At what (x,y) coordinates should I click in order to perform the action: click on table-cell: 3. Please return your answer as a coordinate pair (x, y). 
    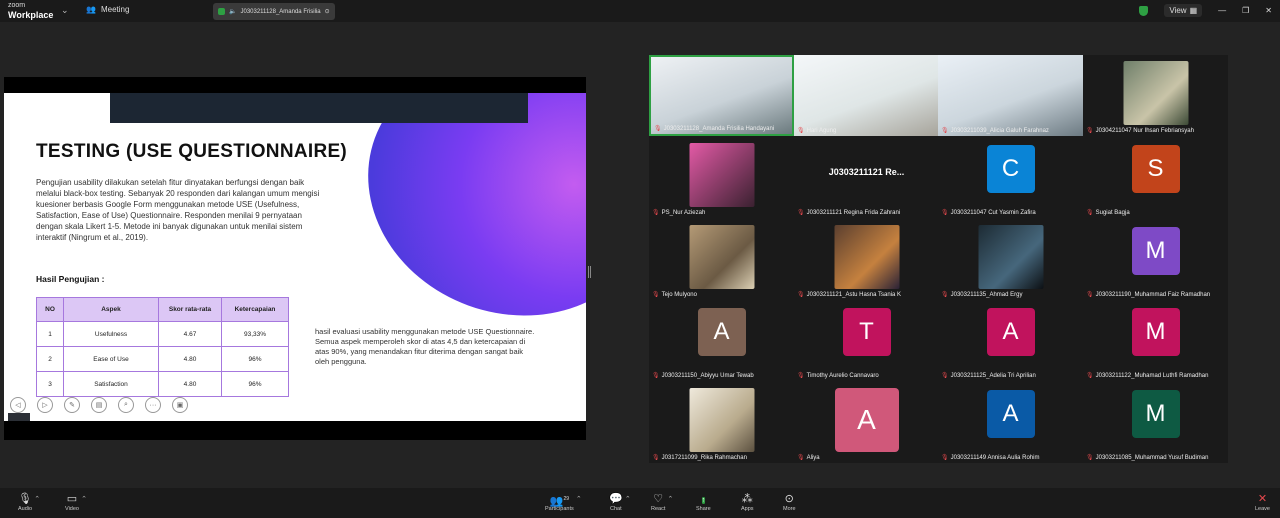
    Looking at the image, I should click on (50, 384).